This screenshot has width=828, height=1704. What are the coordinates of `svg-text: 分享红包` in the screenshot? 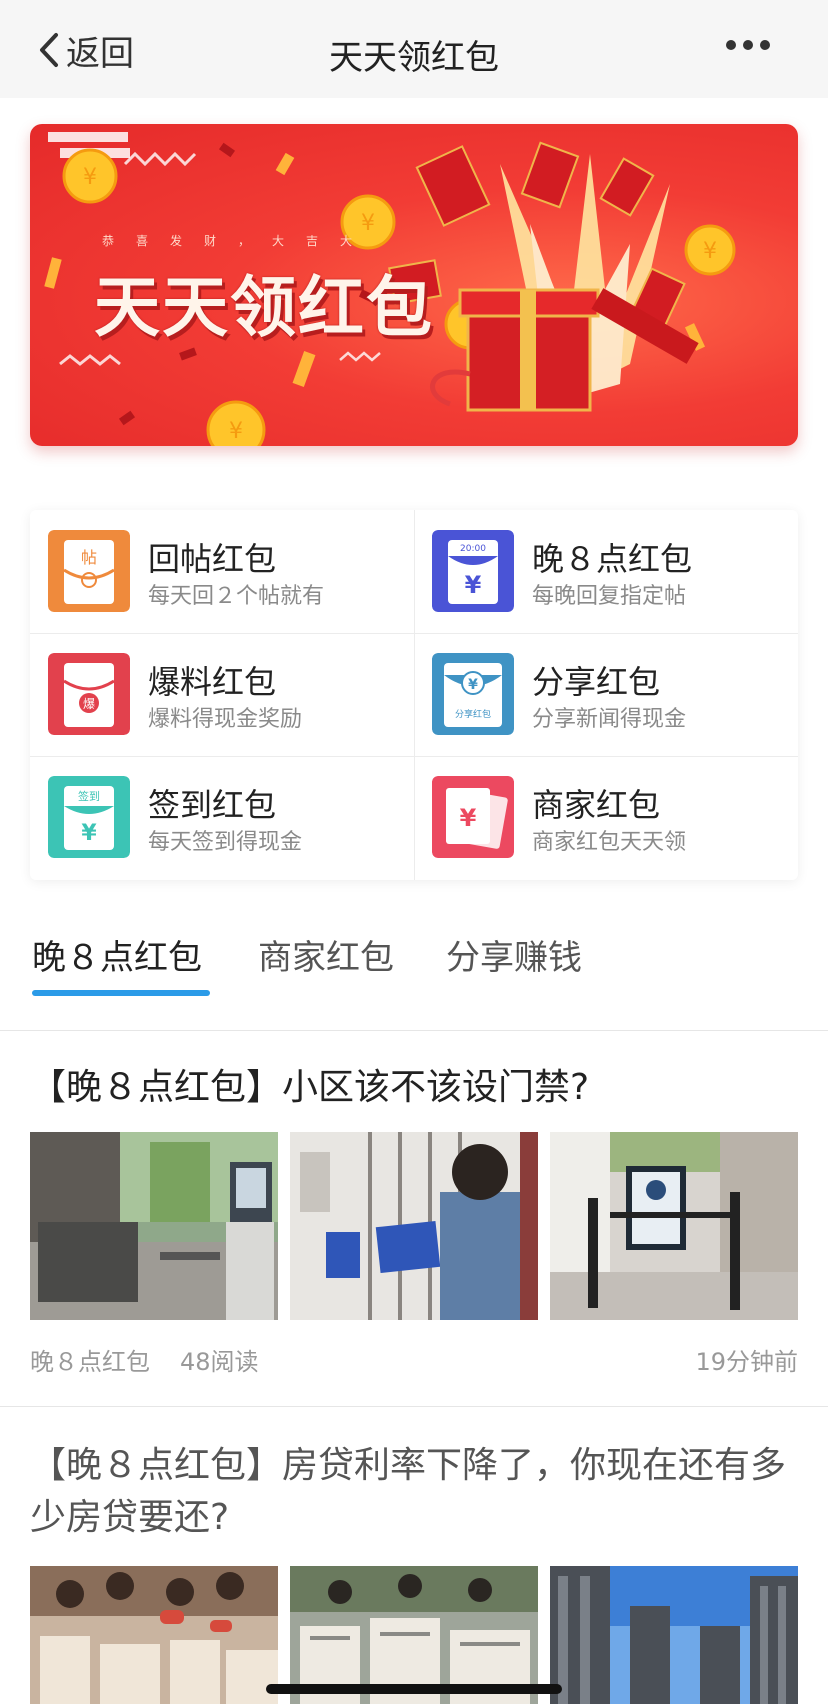 It's located at (473, 714).